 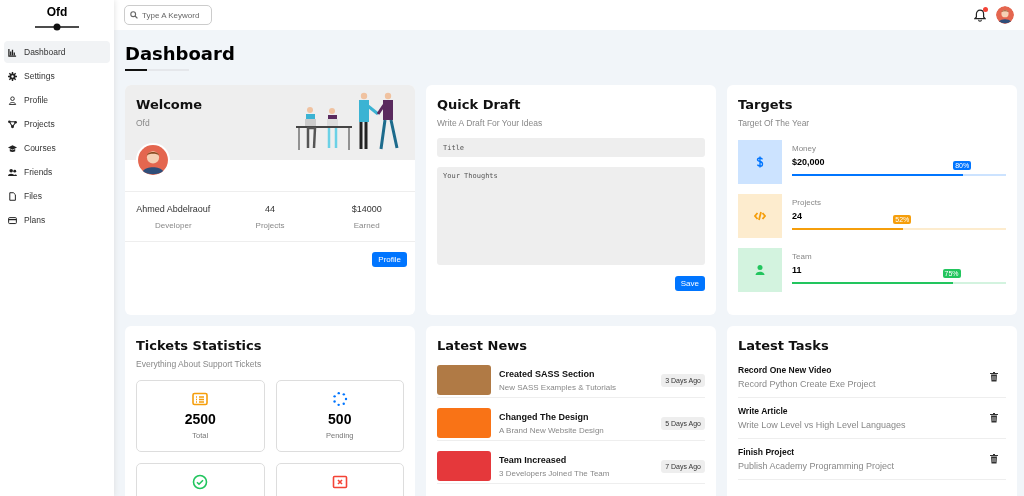 What do you see at coordinates (339, 482) in the screenshot?
I see `x-box-icon` at bounding box center [339, 482].